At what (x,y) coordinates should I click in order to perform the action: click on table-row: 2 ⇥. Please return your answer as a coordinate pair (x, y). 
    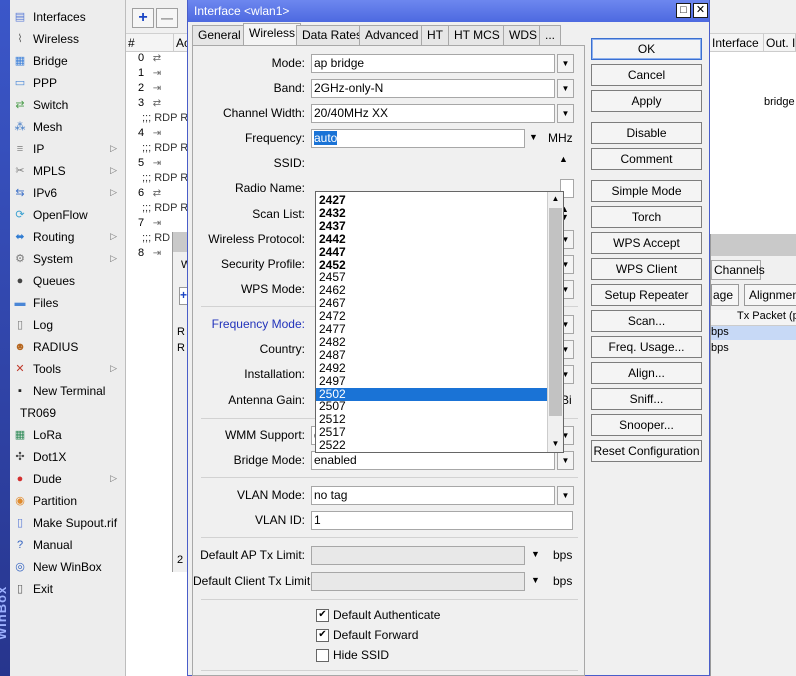
    Looking at the image, I should click on (160, 89).